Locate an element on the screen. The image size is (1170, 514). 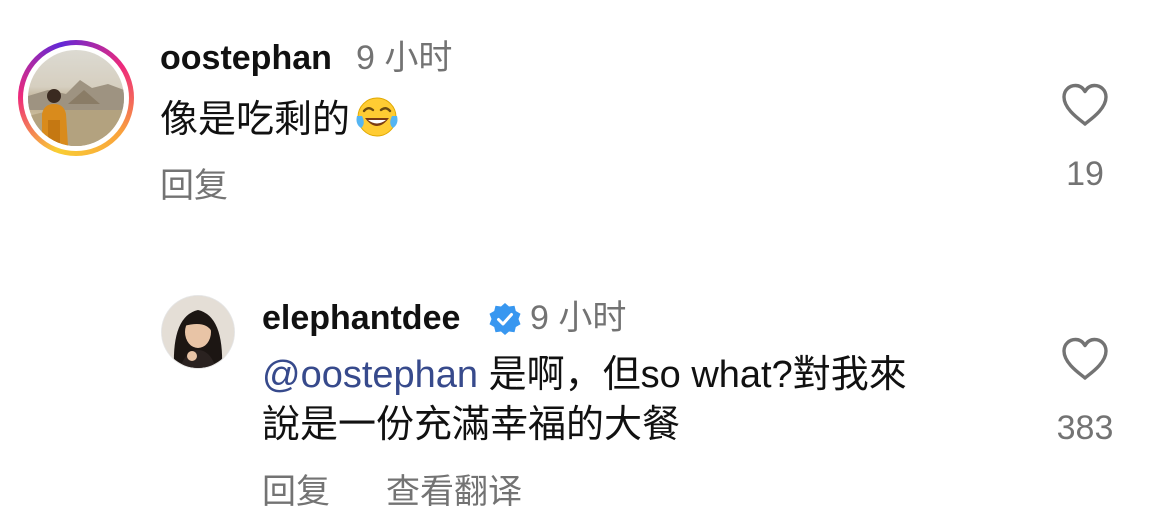
comment-text-body: 是啊，但so what?對我來 is located at coordinates (692, 375).